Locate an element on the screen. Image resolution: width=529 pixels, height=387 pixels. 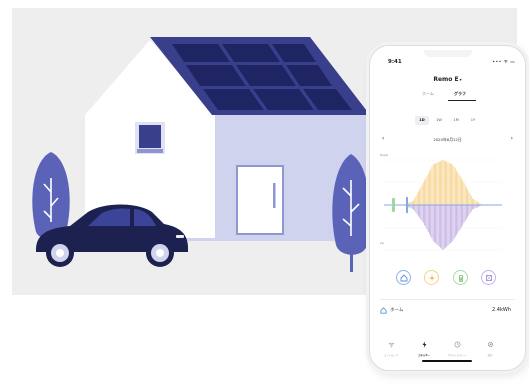
home-indicator is located at coordinates (447, 360).